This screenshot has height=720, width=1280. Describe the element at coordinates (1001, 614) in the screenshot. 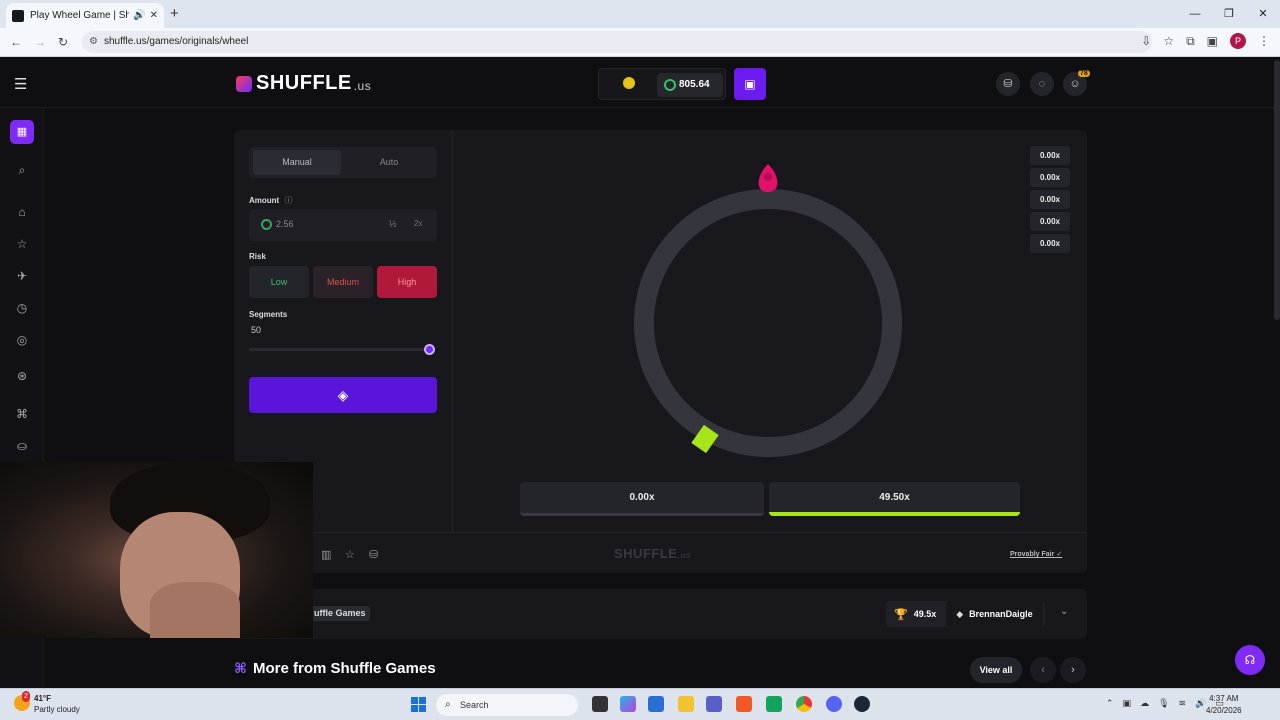

I see `top-player-name: BrennanDaigle` at that location.